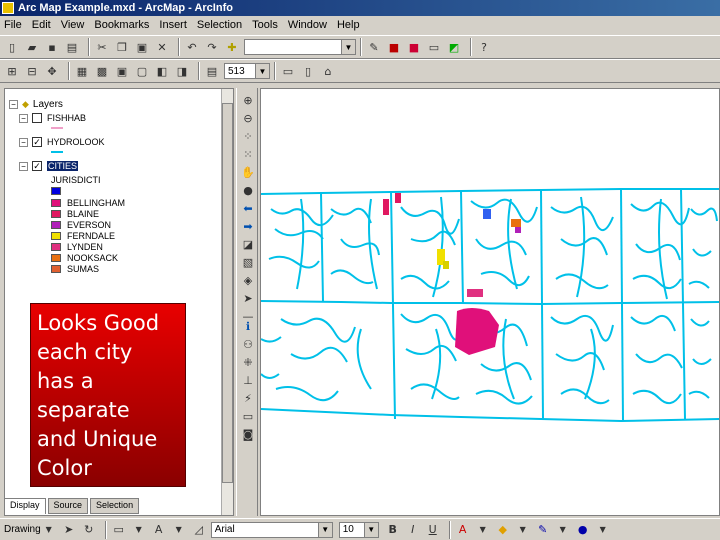  I want to click on identify-icon: ℹ, so click(248, 326).